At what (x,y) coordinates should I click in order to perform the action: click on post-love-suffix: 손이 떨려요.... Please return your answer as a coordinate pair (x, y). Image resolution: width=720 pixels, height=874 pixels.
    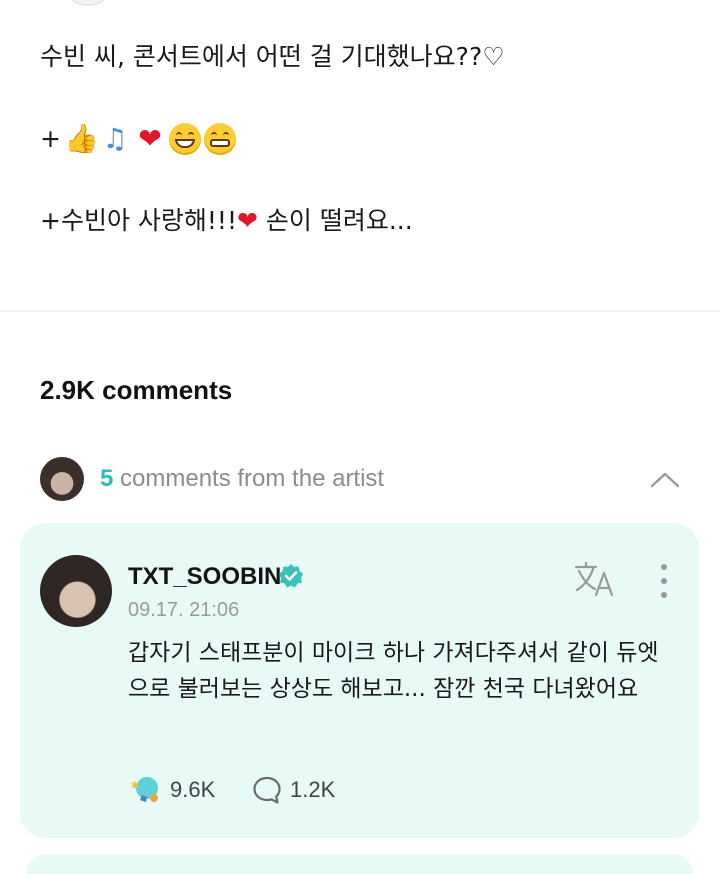
    Looking at the image, I should click on (335, 220).